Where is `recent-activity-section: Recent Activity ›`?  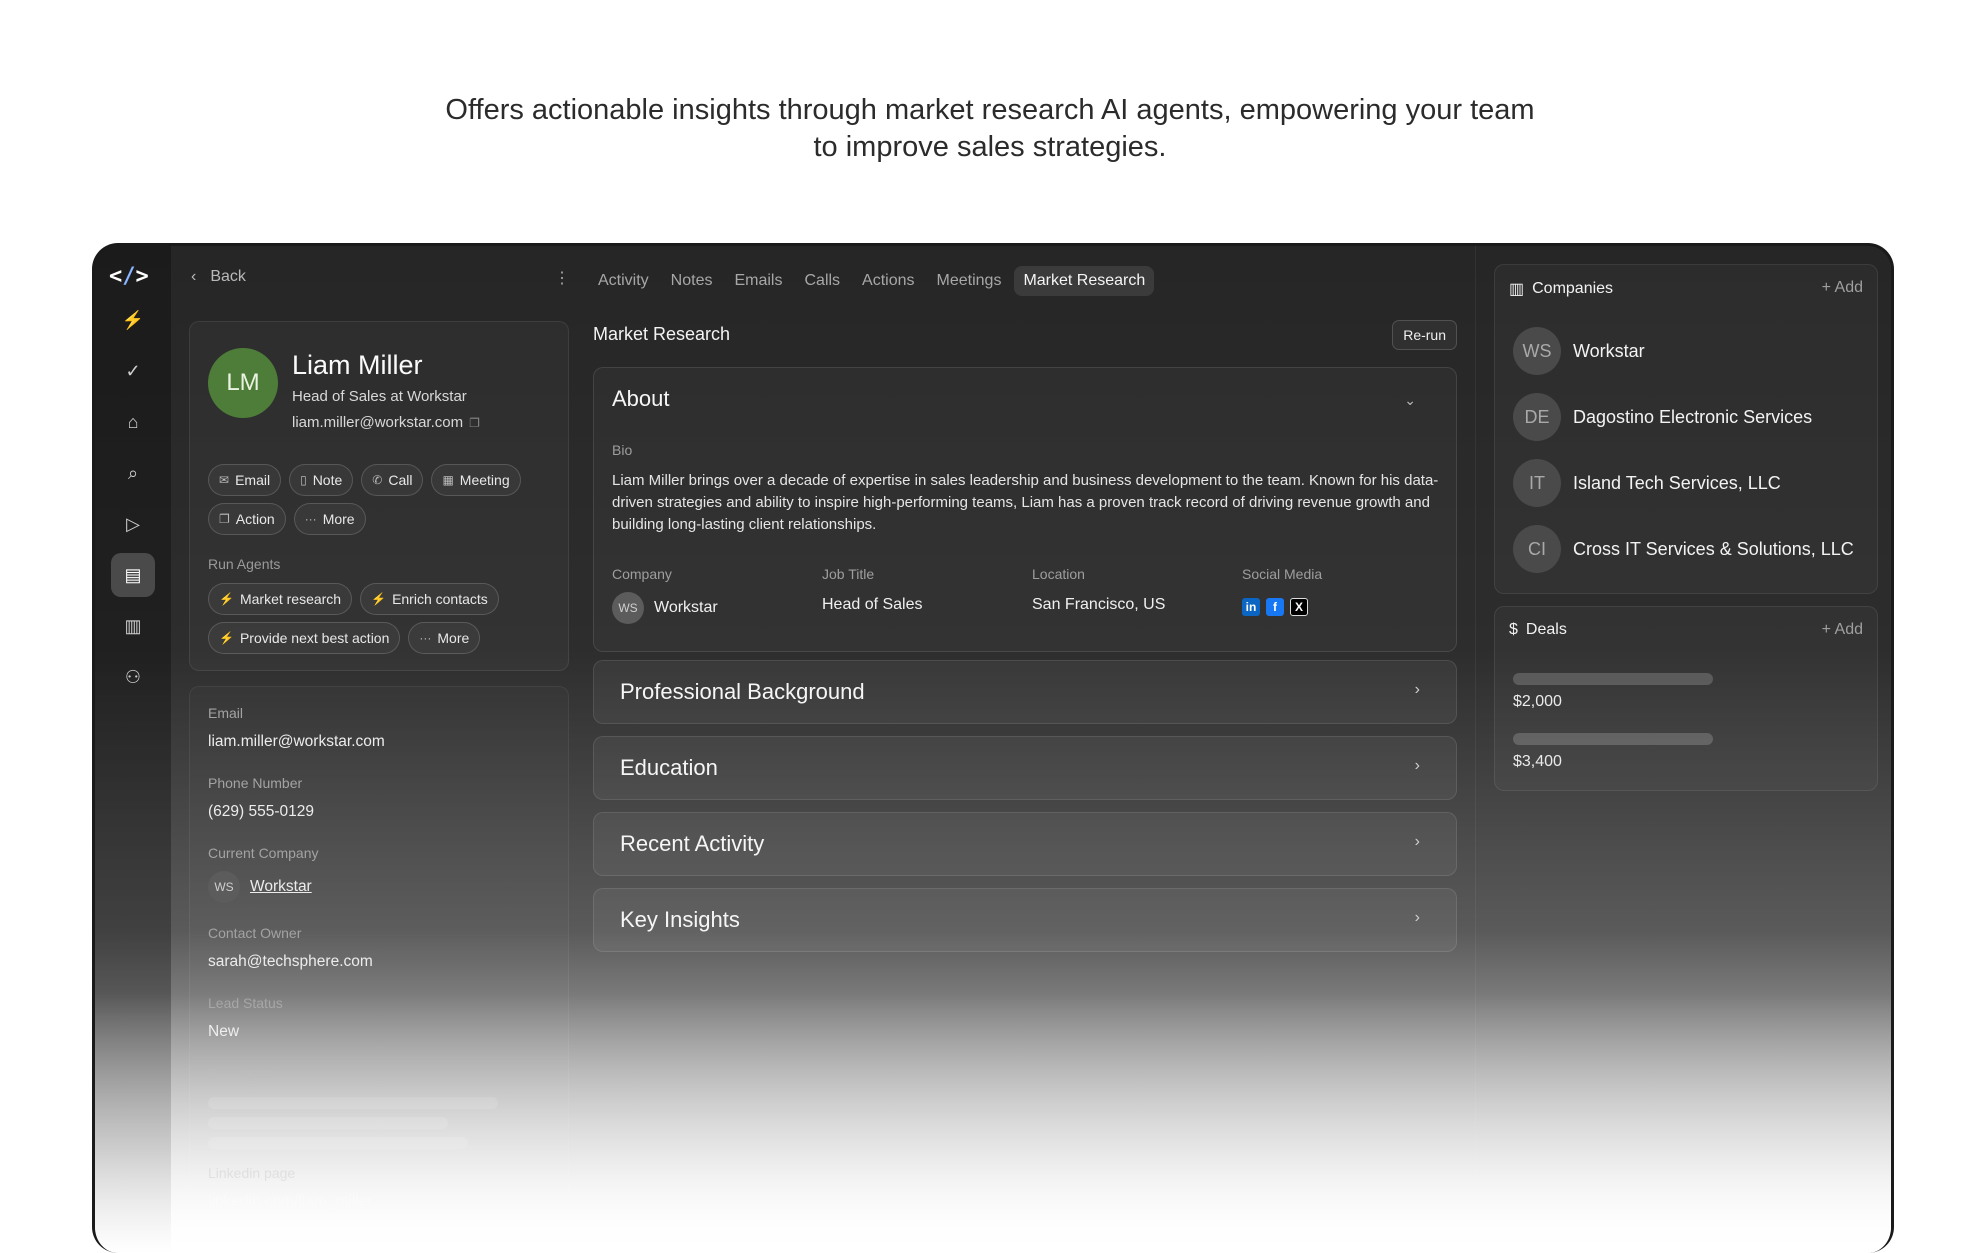 recent-activity-section: Recent Activity › is located at coordinates (1025, 844).